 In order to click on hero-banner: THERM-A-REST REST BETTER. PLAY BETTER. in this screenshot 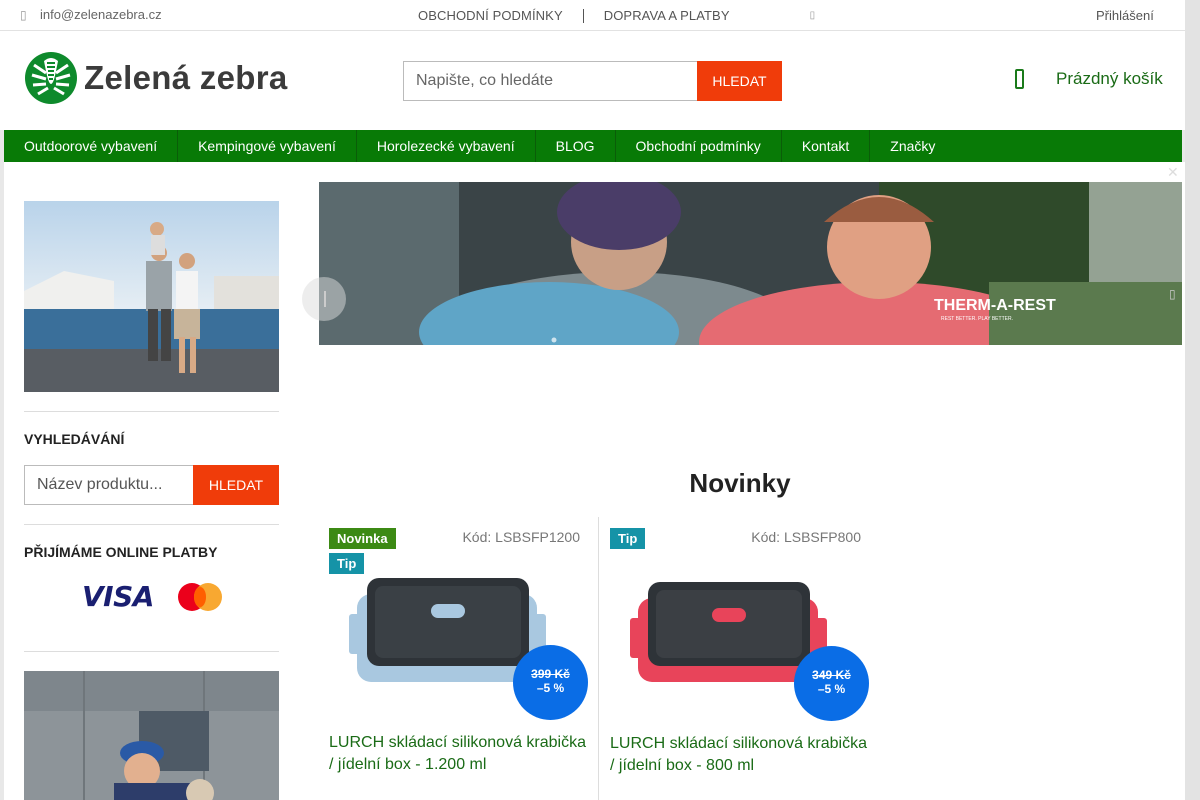, I will do `click(750, 263)`.